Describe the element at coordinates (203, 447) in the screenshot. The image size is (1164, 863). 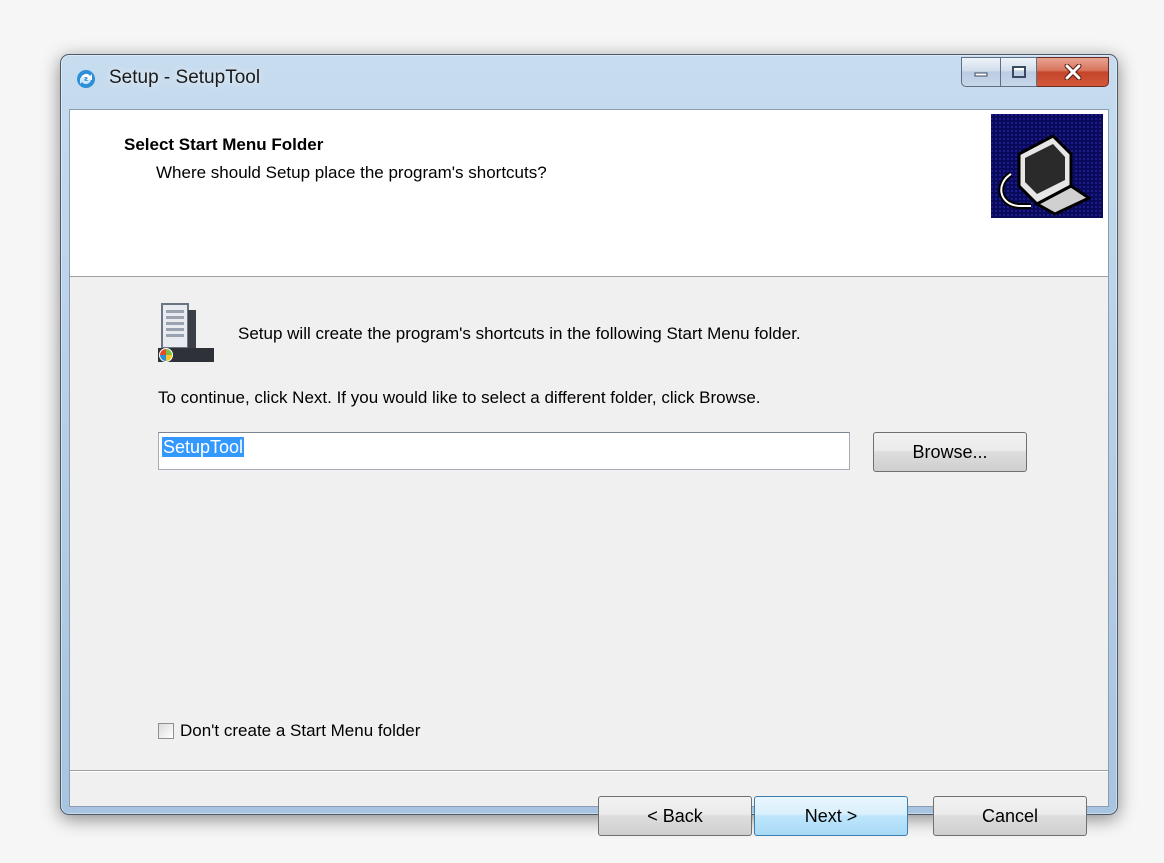
I see `folder-input-value: SetupTool` at that location.